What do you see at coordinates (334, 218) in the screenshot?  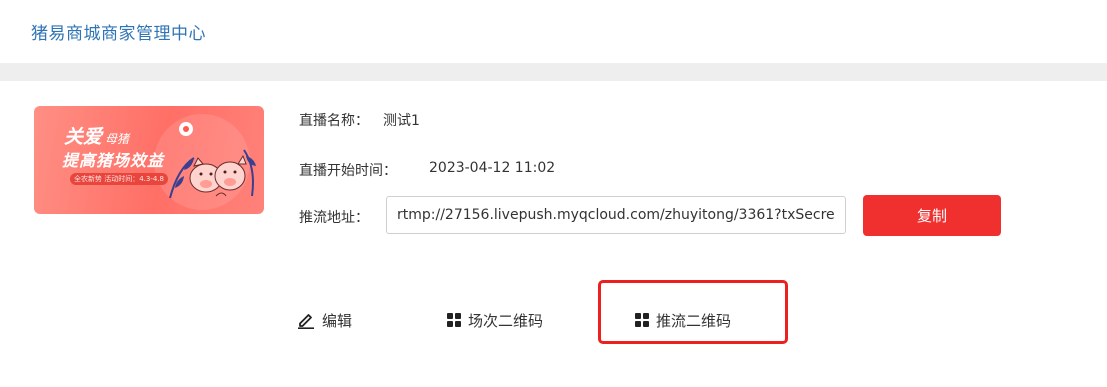 I see `push-url-label: 推流地址：` at bounding box center [334, 218].